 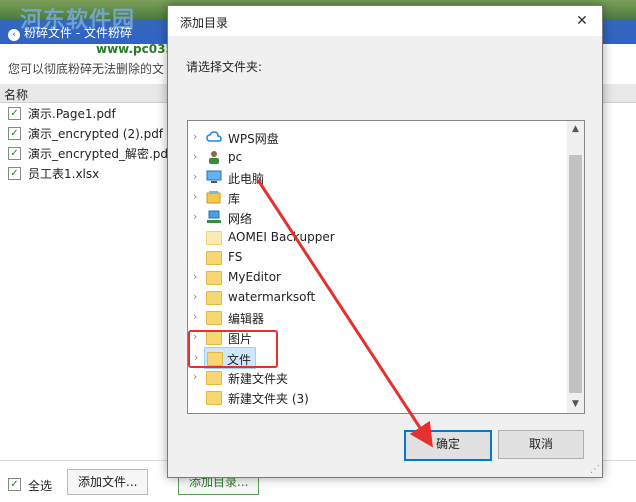 What do you see at coordinates (344, 313) in the screenshot?
I see `annotation-arrow` at bounding box center [344, 313].